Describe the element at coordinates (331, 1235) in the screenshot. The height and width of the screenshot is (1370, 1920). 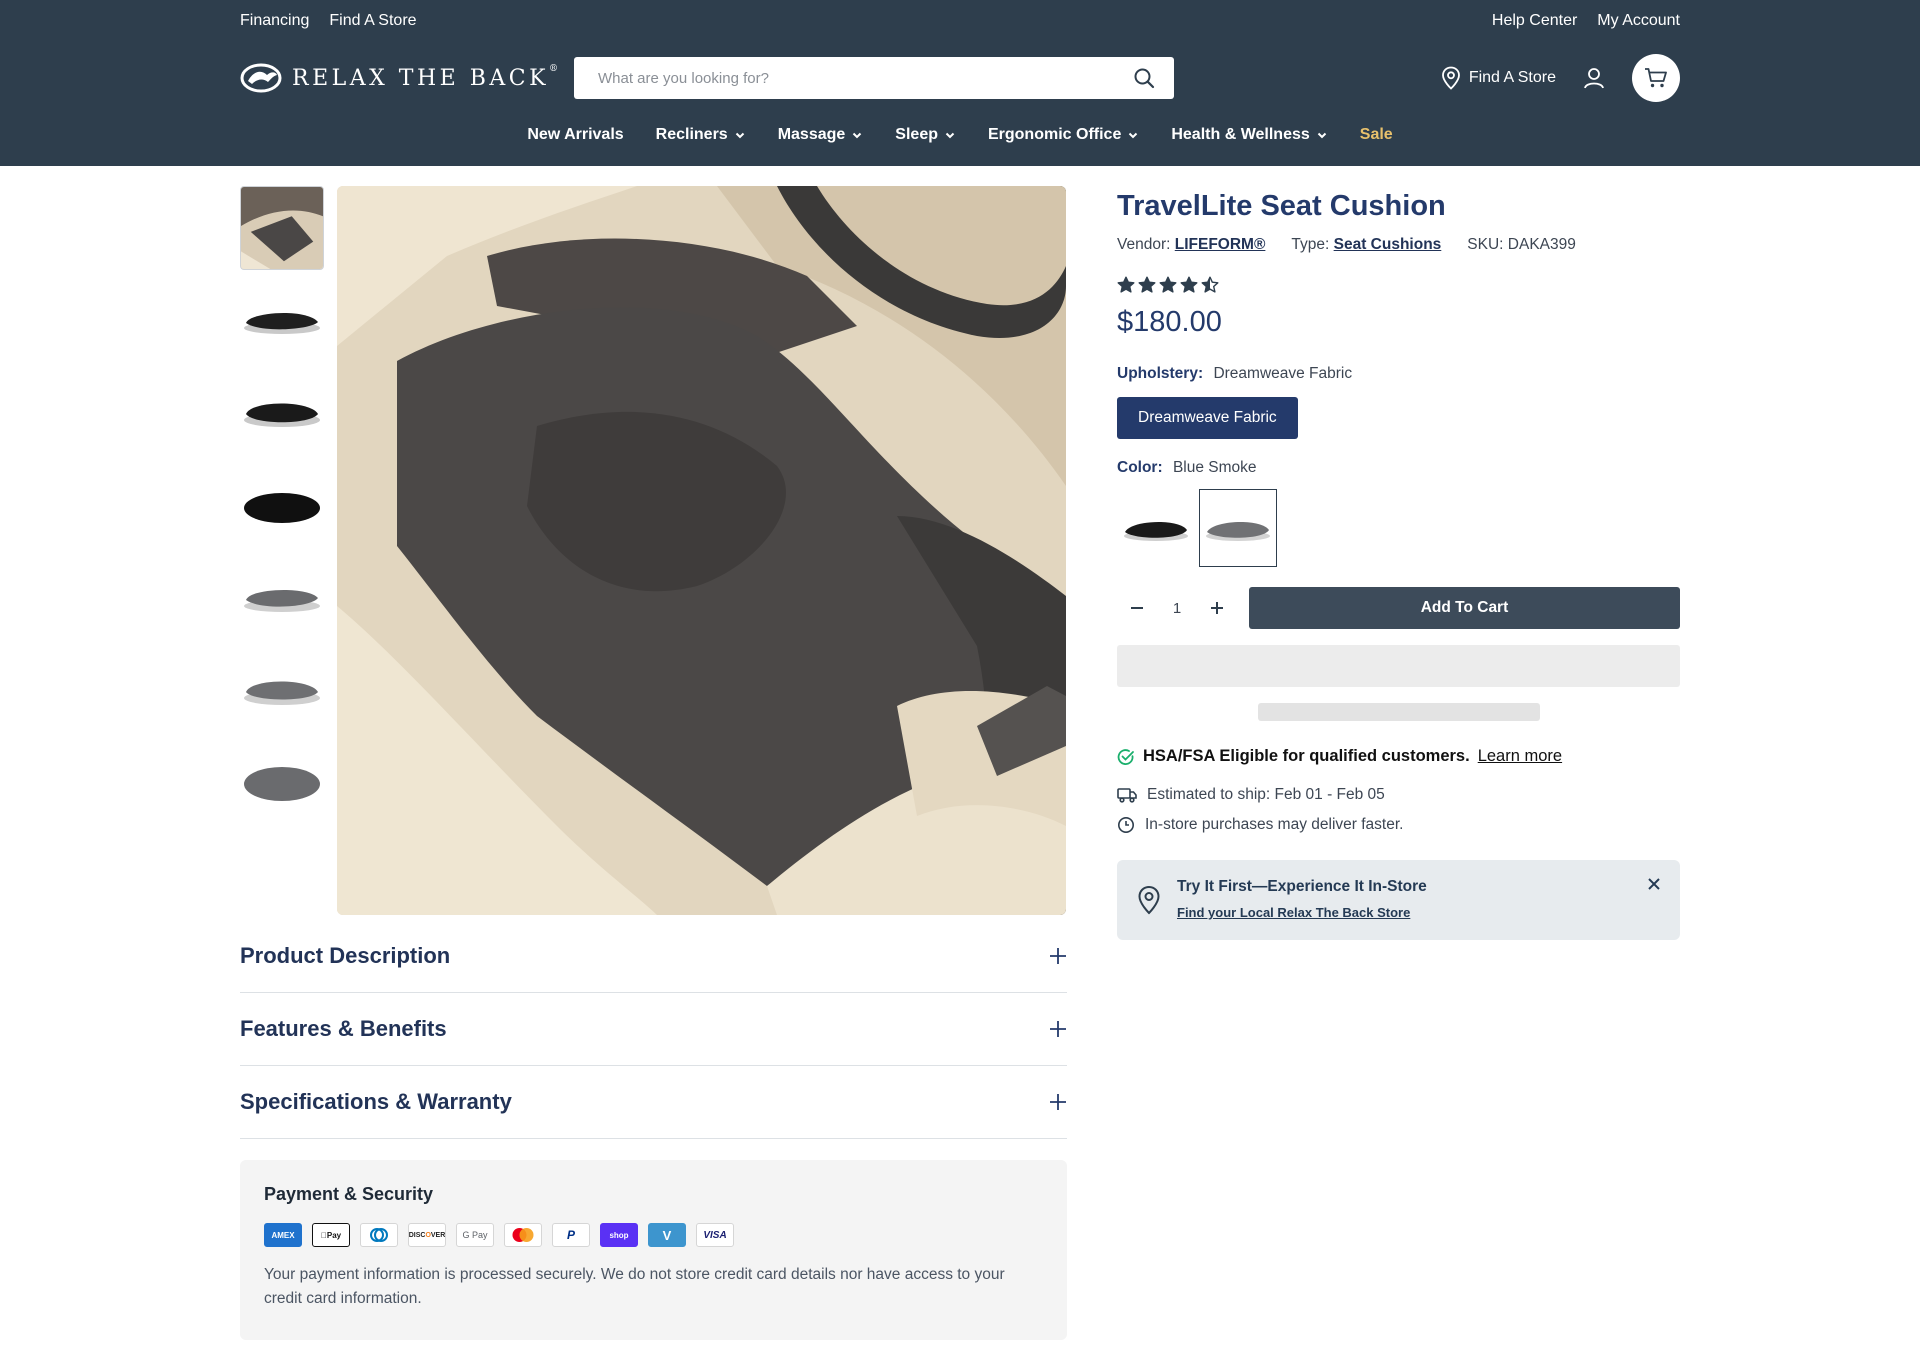
I see `apple-pay-icon: Pay` at that location.